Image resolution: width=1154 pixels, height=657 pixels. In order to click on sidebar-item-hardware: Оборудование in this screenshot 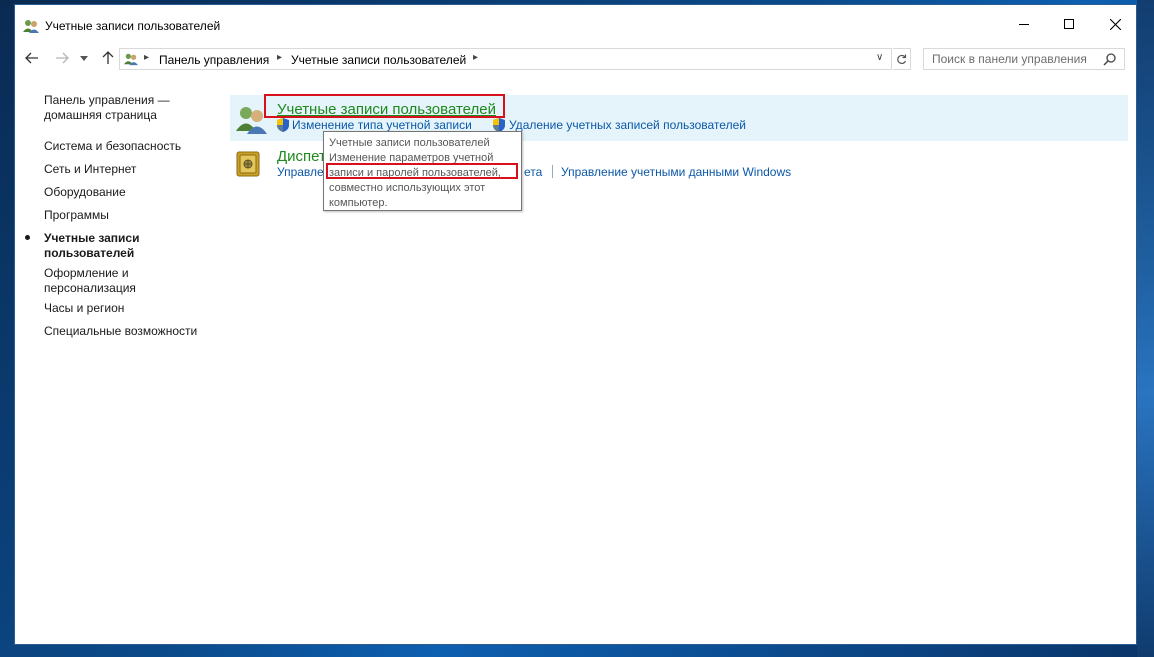, I will do `click(85, 192)`.